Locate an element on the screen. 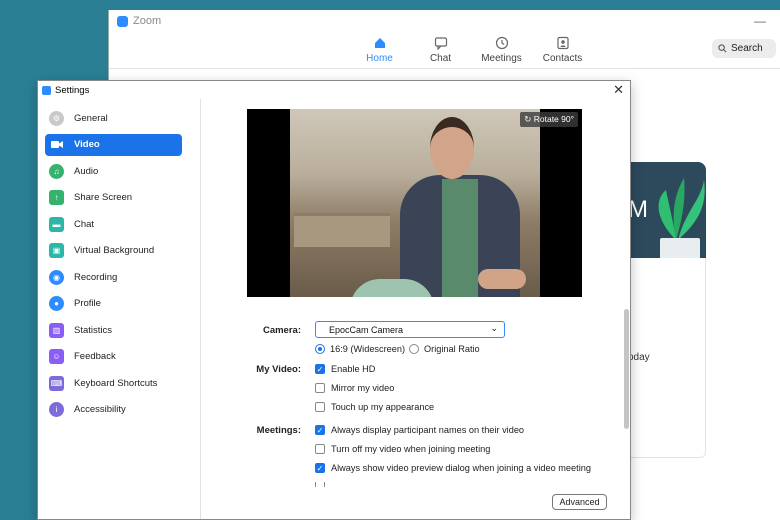  enable-hd-checkbox: ✓ Enable HD is located at coordinates (345, 369).